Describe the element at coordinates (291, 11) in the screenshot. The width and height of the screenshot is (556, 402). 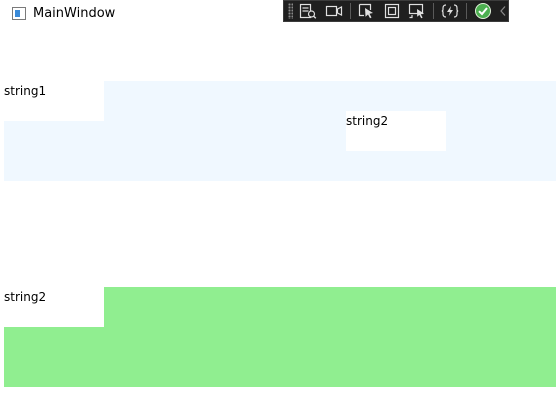
I see `toolbar-grip-icon` at that location.